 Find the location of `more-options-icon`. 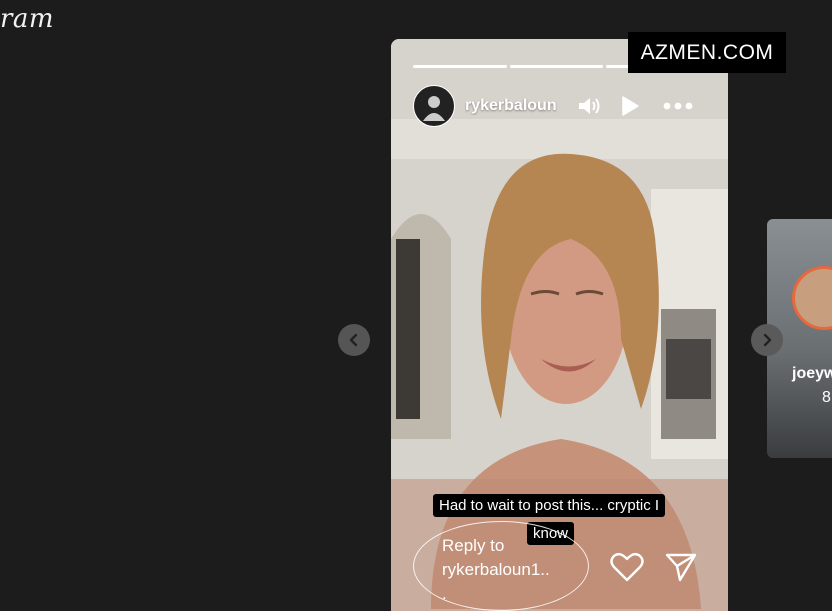

more-options-icon is located at coordinates (678, 106).